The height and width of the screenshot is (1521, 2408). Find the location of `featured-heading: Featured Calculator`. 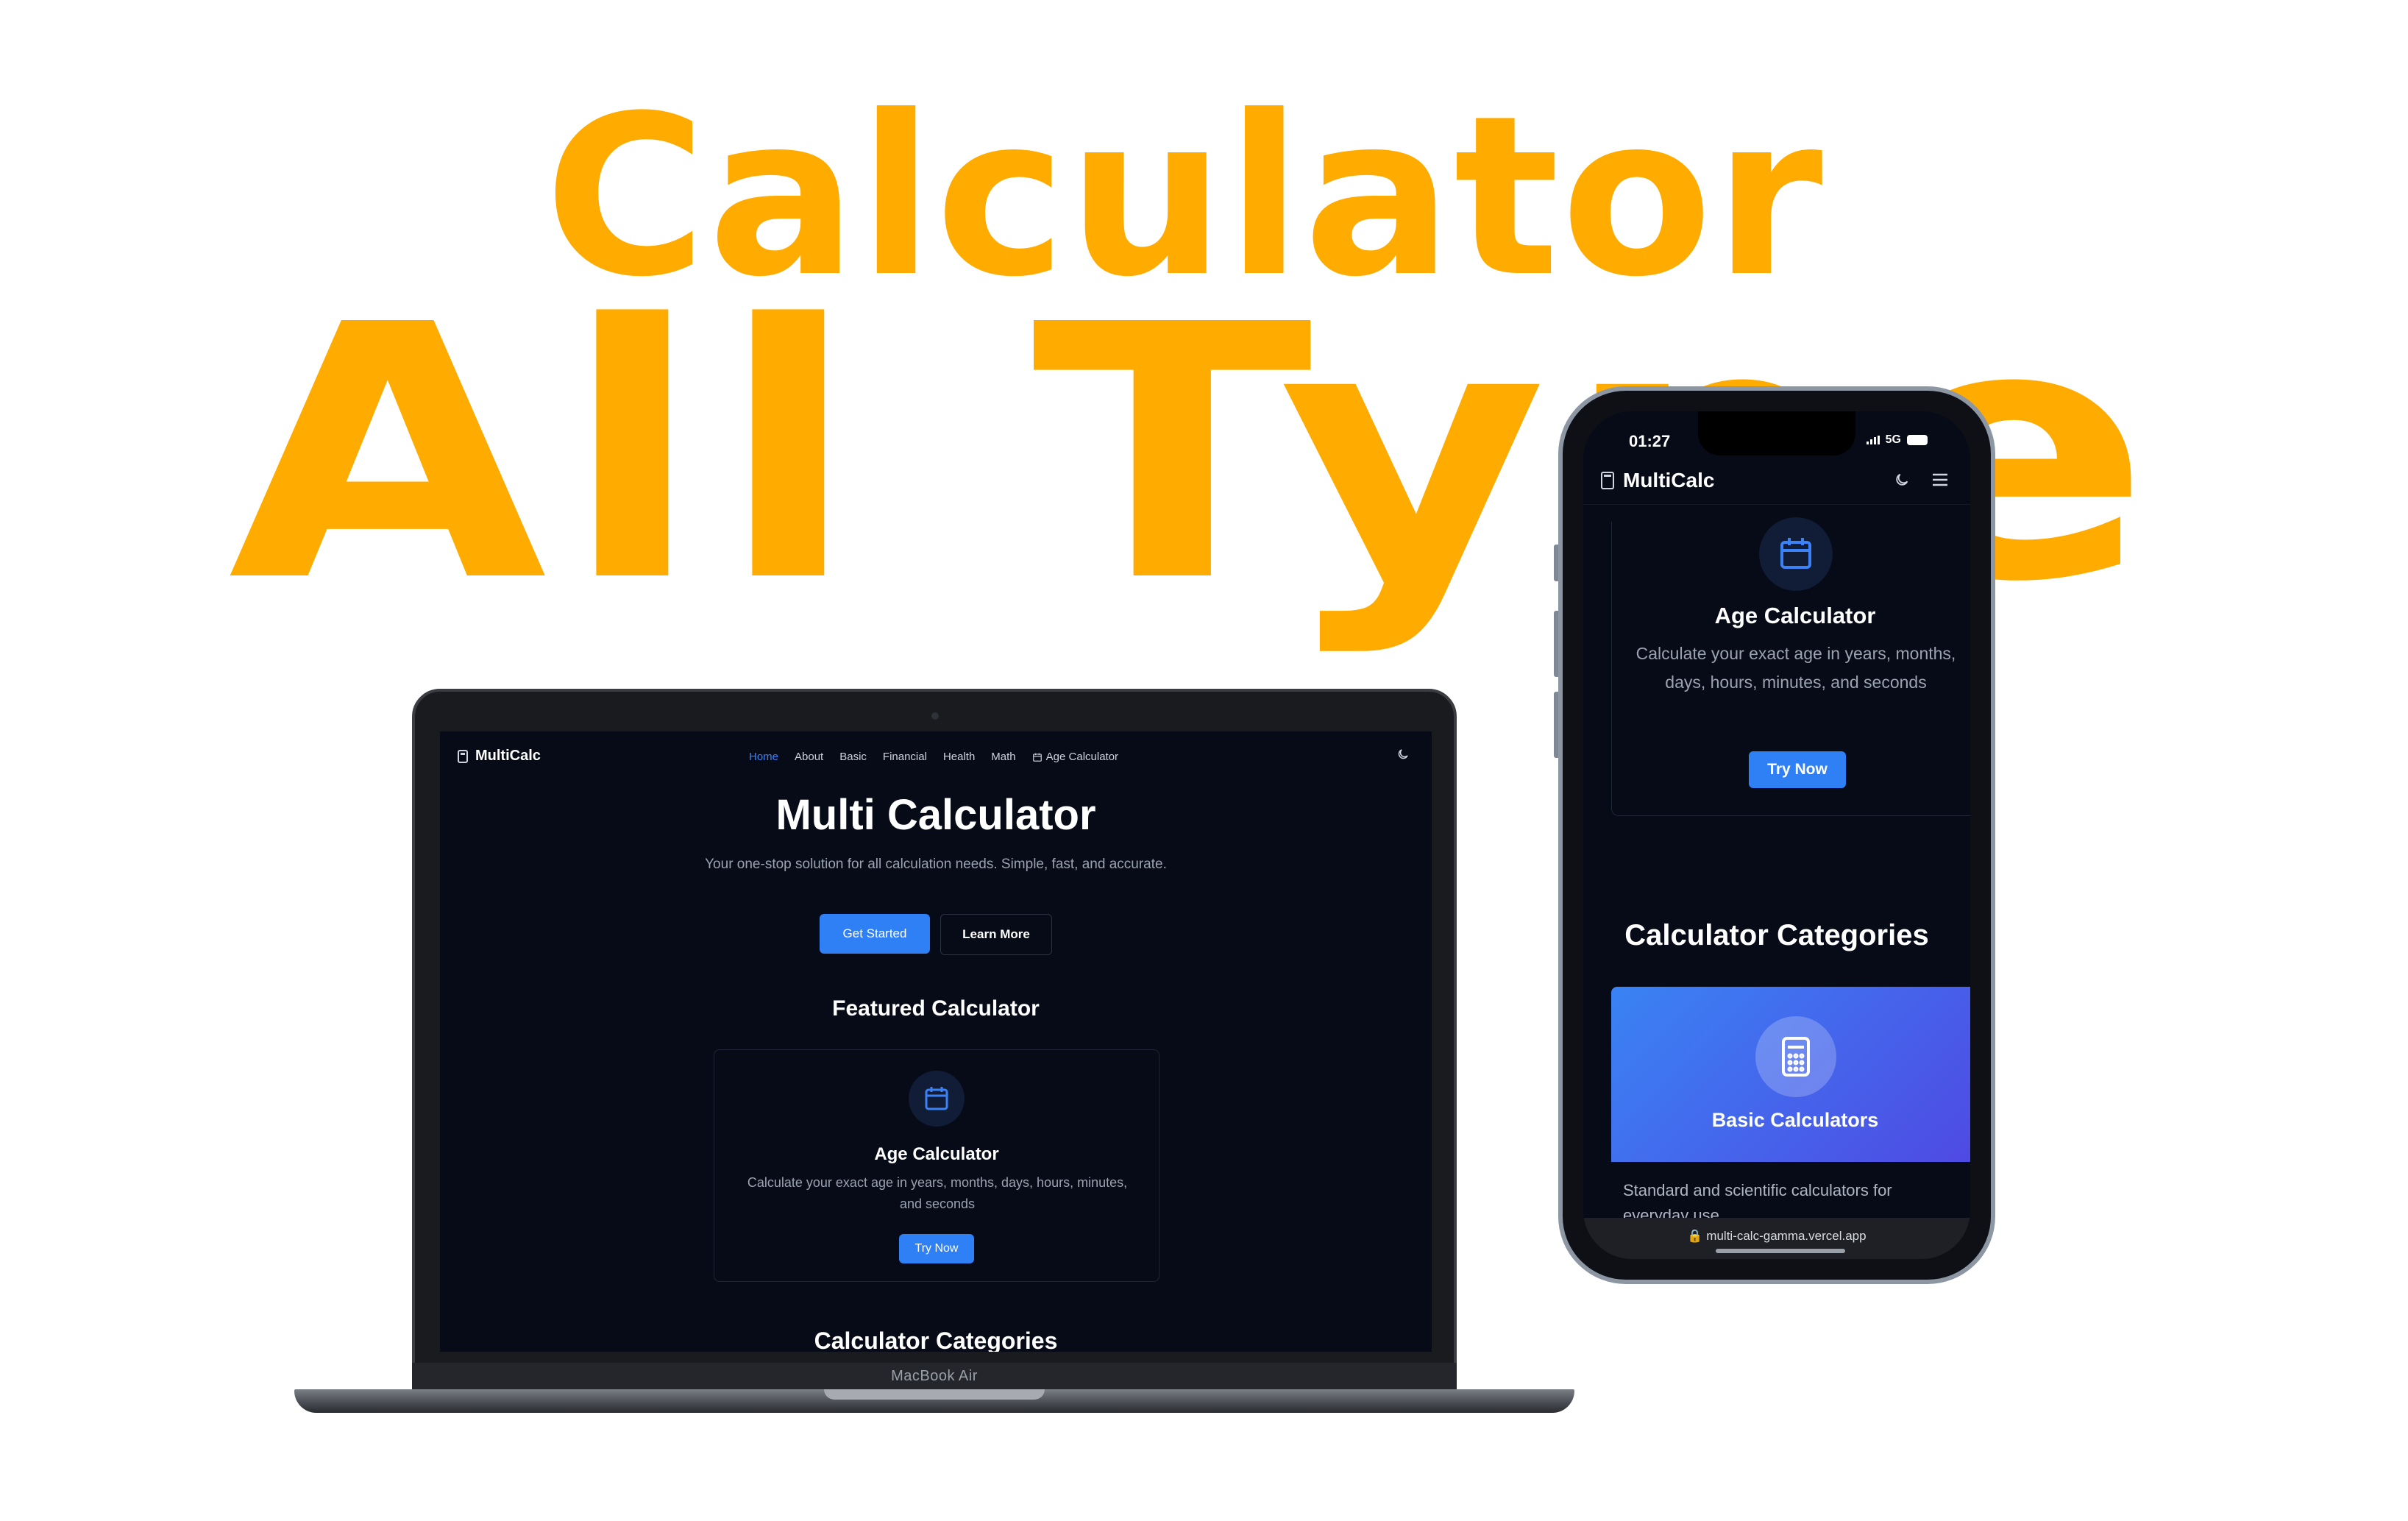

featured-heading: Featured Calculator is located at coordinates (936, 1008).